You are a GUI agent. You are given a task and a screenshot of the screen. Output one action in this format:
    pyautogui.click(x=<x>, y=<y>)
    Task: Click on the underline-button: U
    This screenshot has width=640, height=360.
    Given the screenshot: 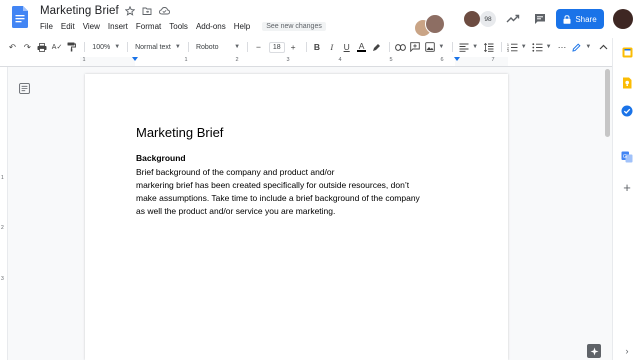 What is the action you would take?
    pyautogui.click(x=346, y=47)
    